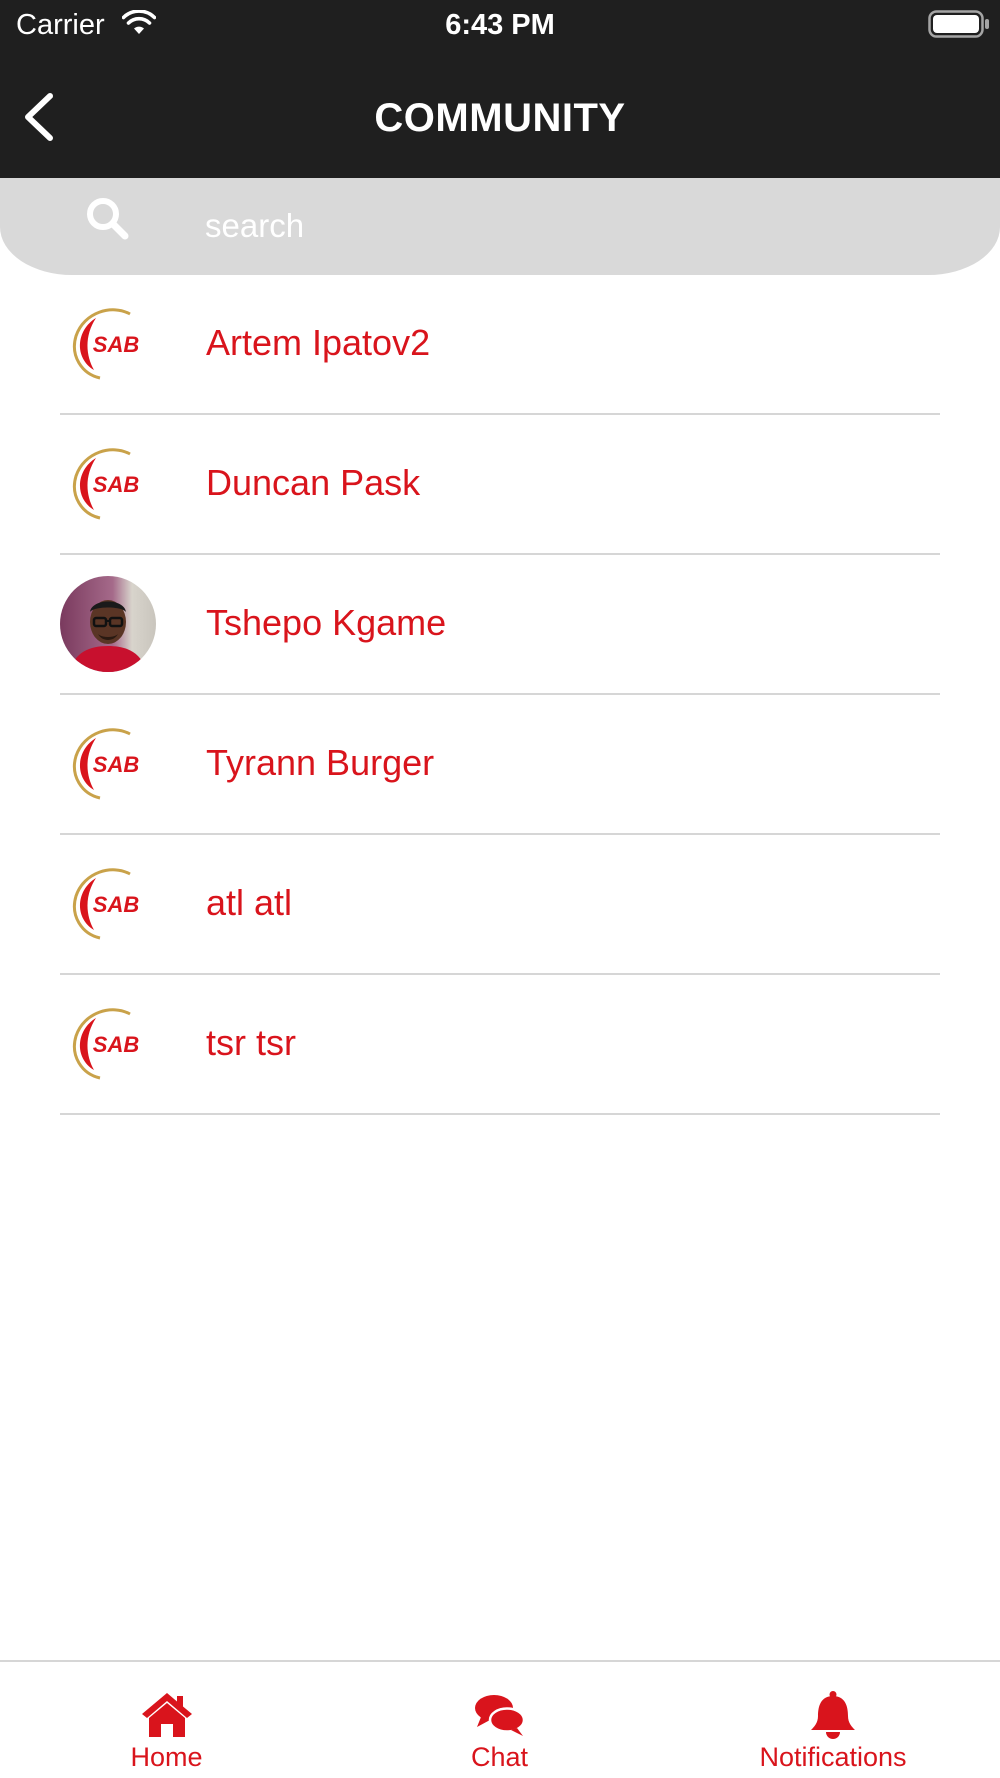  Describe the element at coordinates (326, 622) in the screenshot. I see `member-name: Tshepo Kgame` at that location.